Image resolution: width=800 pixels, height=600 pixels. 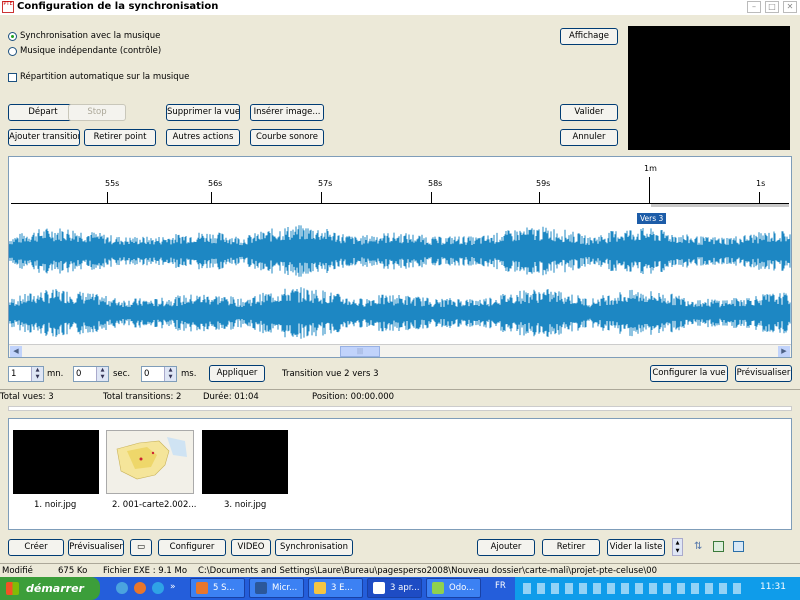 I want to click on configure-button: Configurer, so click(x=192, y=547).